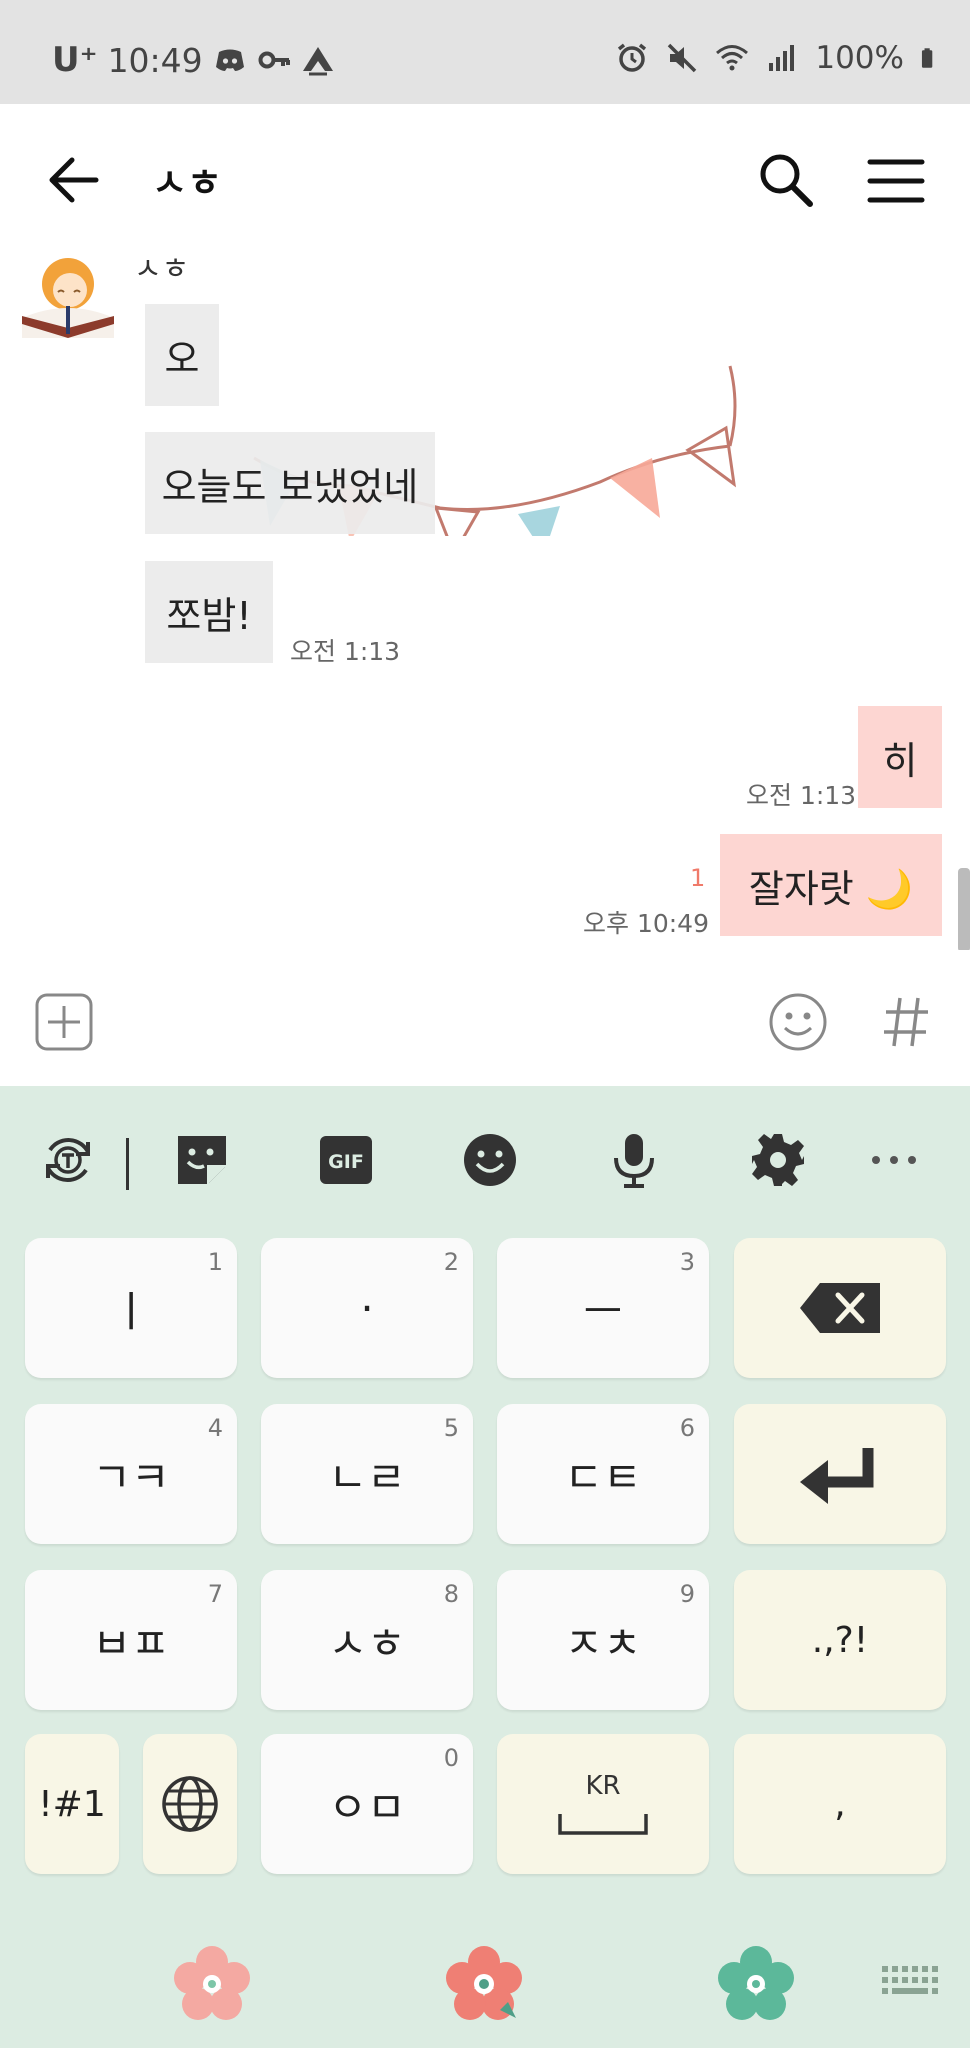 Image resolution: width=970 pixels, height=2048 pixels. I want to click on svg-text: GIF, so click(346, 1162).